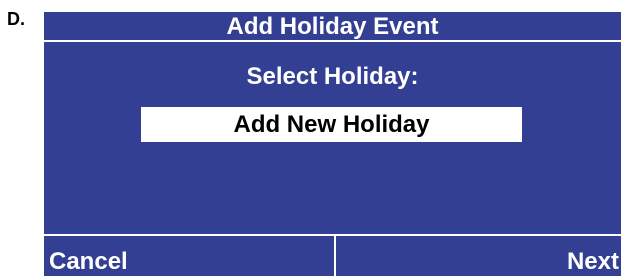  Describe the element at coordinates (189, 256) in the screenshot. I see `cancel-button: Cancel` at that location.